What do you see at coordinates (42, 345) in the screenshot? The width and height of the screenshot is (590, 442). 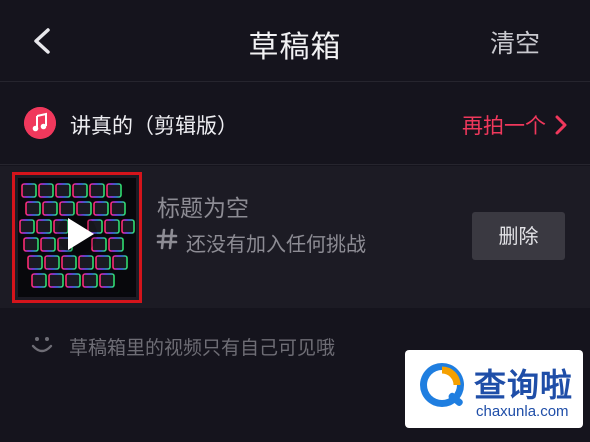 I see `smile-icon` at bounding box center [42, 345].